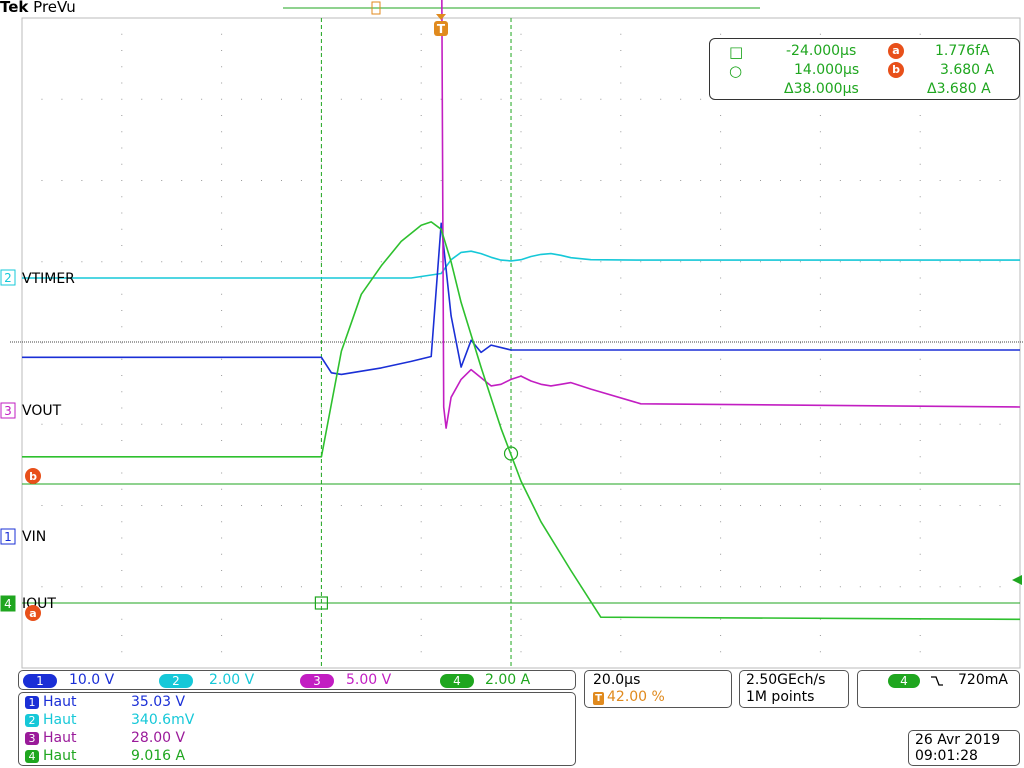 The width and height of the screenshot is (1024, 768). Describe the element at coordinates (1017, 580) in the screenshot. I see `trigger-level-arrow` at that location.